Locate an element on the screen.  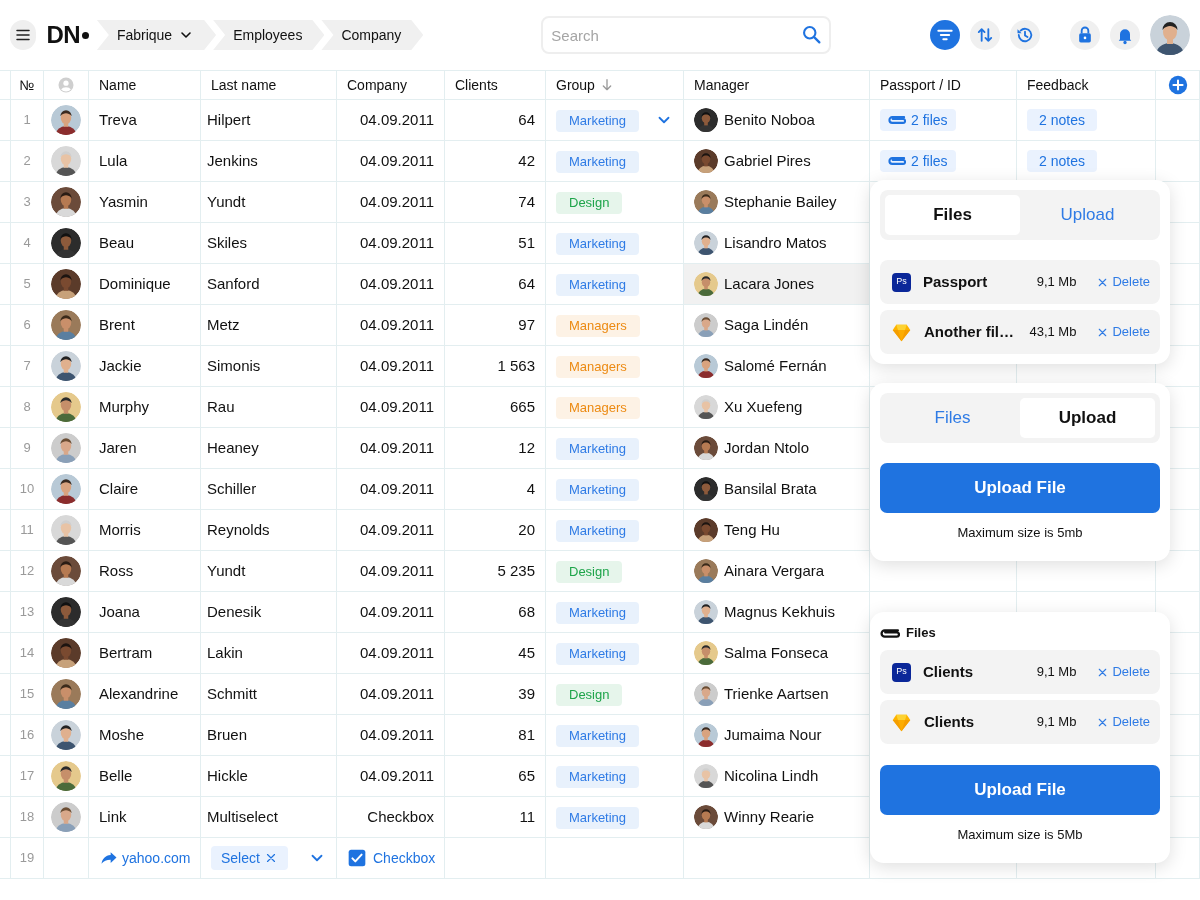
table-cell-text: Joana is located at coordinates (119, 611).